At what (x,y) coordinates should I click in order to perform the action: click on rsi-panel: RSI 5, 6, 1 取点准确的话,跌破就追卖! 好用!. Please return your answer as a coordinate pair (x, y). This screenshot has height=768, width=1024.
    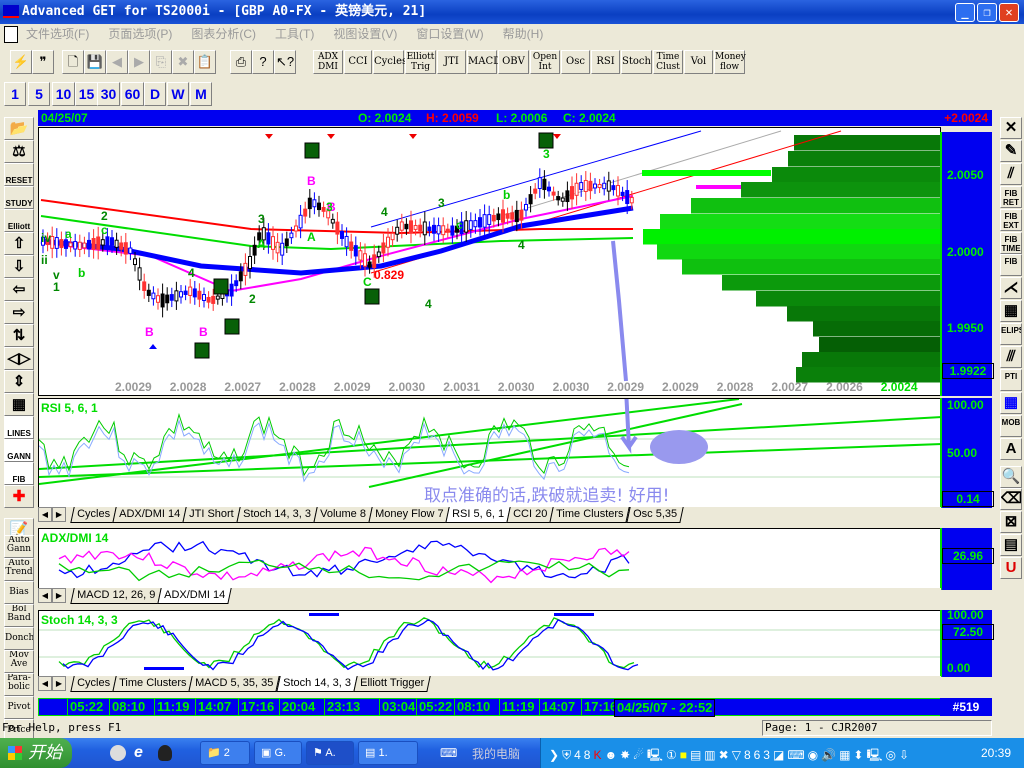
    Looking at the image, I should click on (490, 453).